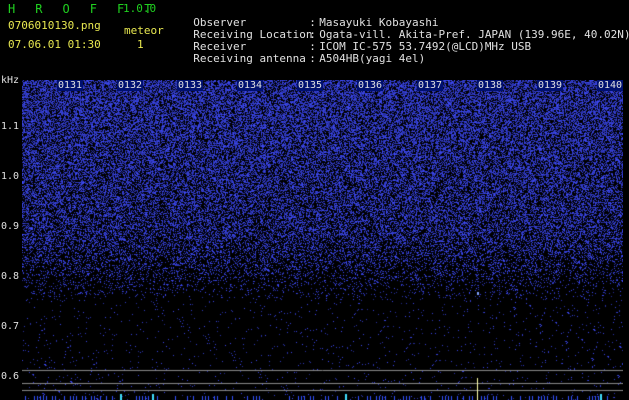 This screenshot has width=629, height=400. What do you see at coordinates (144, 30) in the screenshot?
I see `meteor-label: meteor` at bounding box center [144, 30].